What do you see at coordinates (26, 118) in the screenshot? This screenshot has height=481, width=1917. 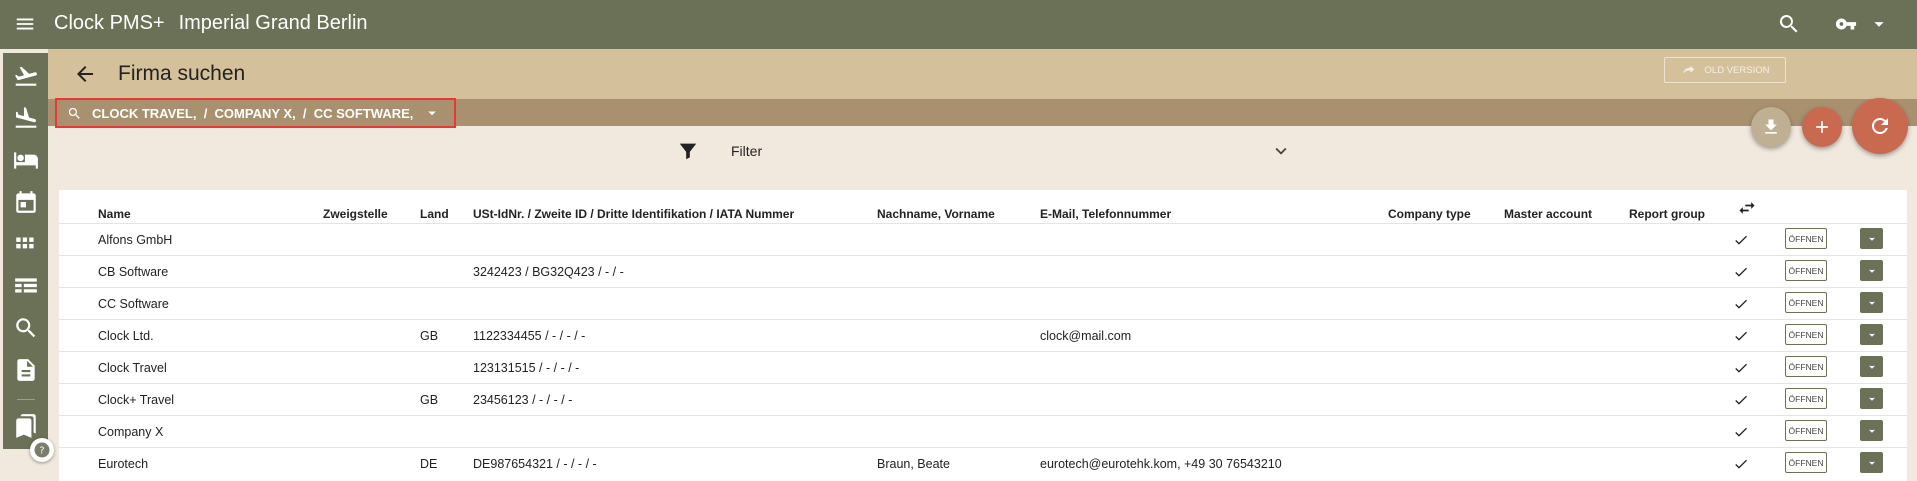 I see `flight-land-icon` at bounding box center [26, 118].